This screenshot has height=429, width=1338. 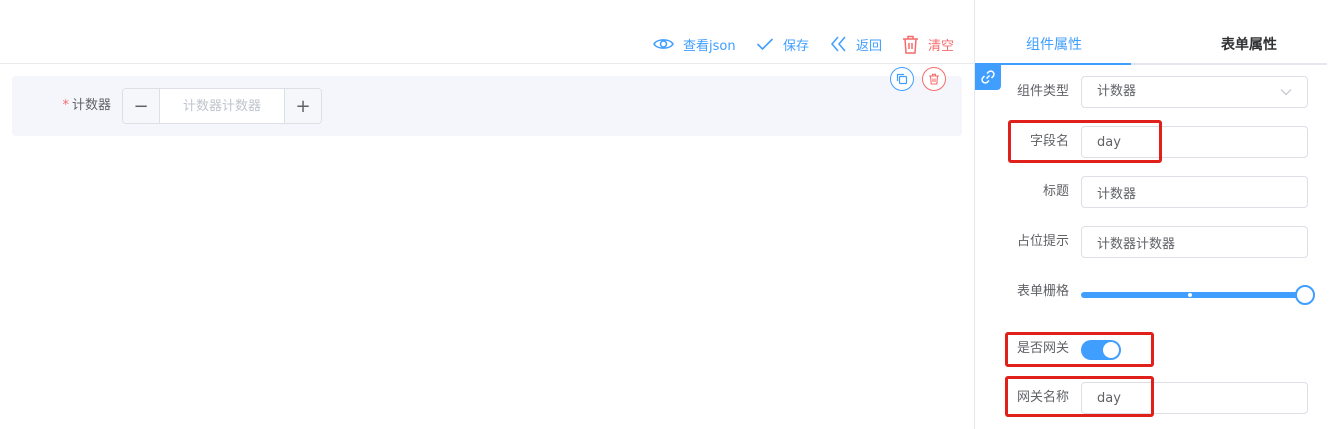 What do you see at coordinates (1055, 191) in the screenshot?
I see `title-label: 标题` at bounding box center [1055, 191].